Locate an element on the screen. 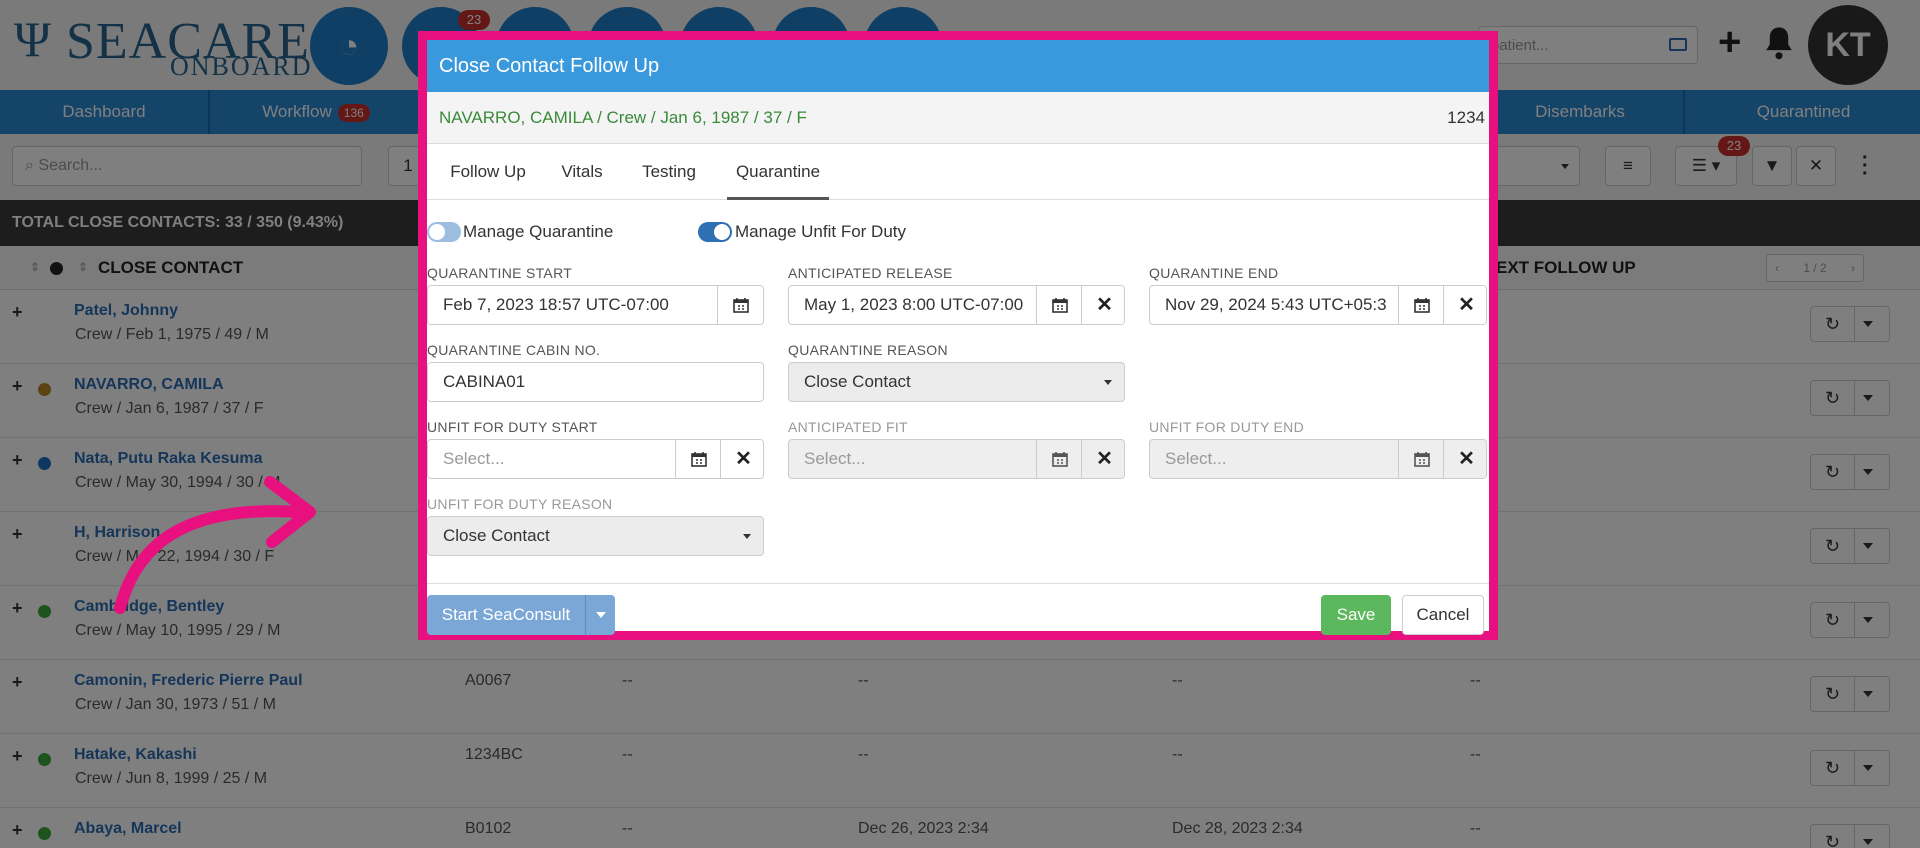 This screenshot has width=1920, height=848. save-button: Save is located at coordinates (1356, 615).